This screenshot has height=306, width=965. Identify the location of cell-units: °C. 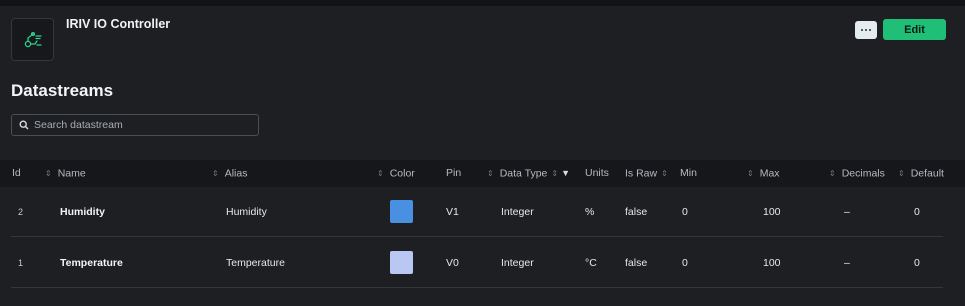
(591, 263).